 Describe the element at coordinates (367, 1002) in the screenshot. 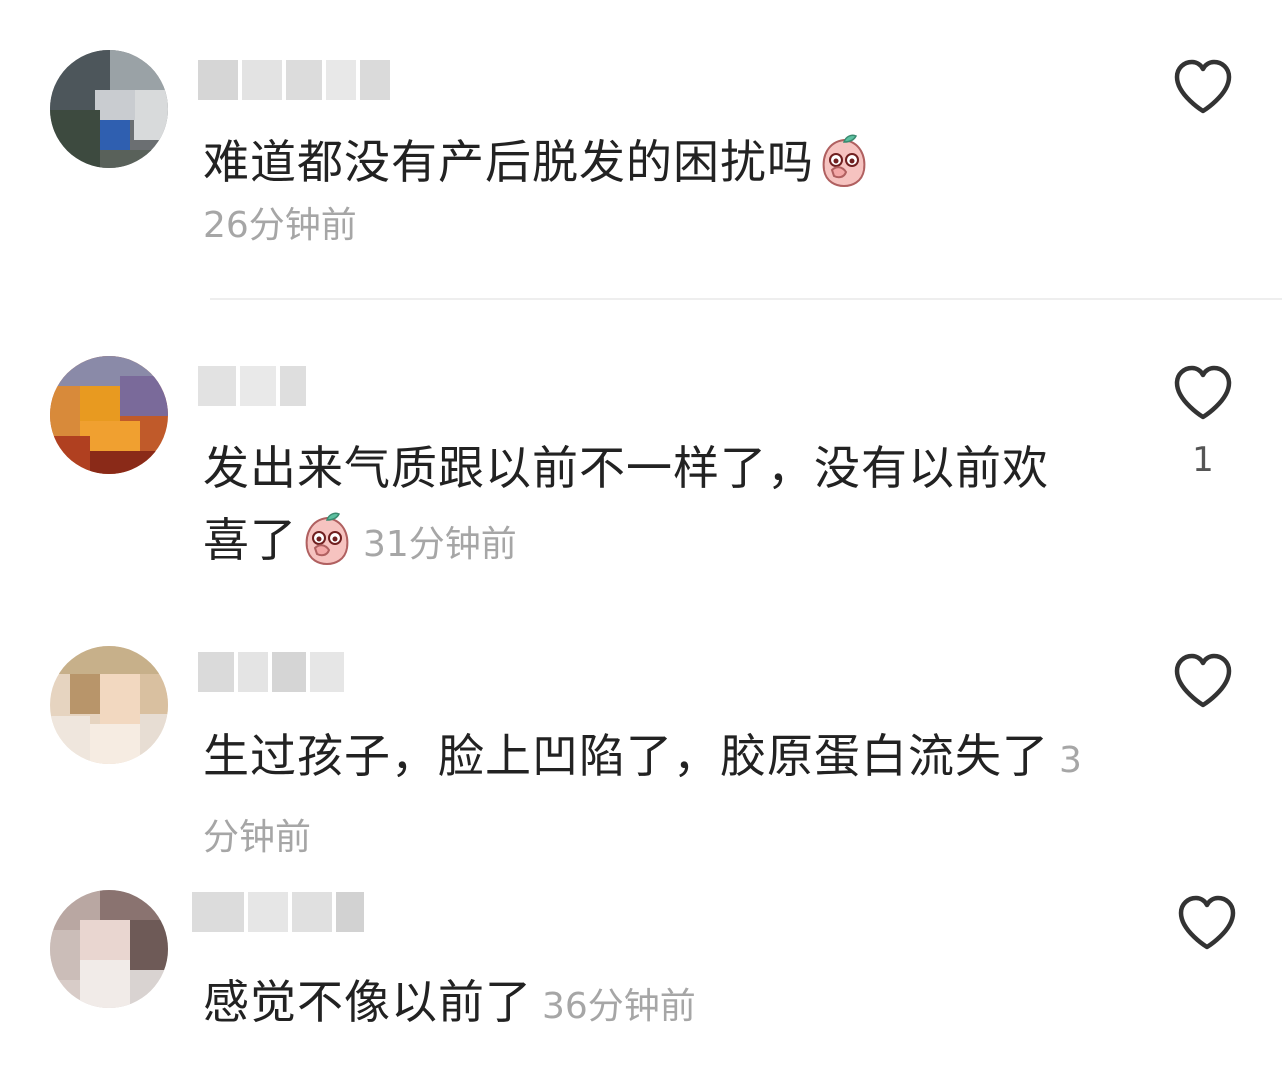

I see `comment-text-content: 感觉不像以前了` at that location.